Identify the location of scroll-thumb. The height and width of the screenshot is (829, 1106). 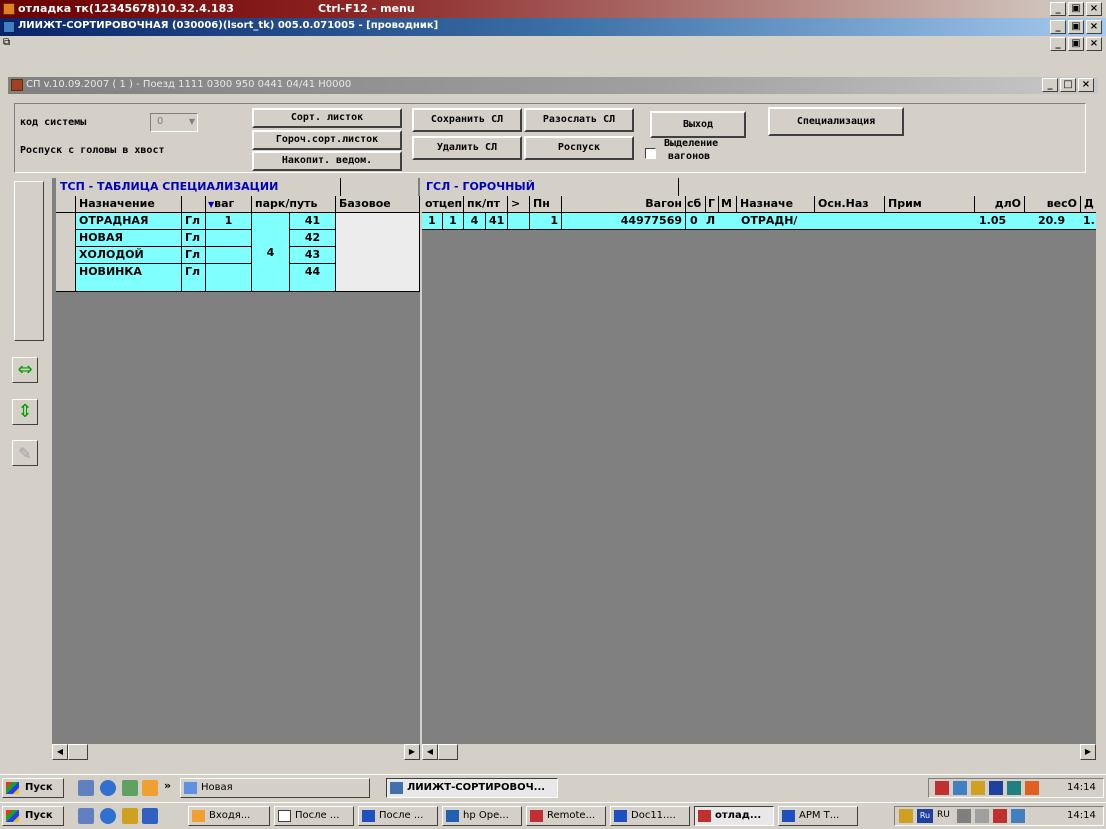
(78, 752).